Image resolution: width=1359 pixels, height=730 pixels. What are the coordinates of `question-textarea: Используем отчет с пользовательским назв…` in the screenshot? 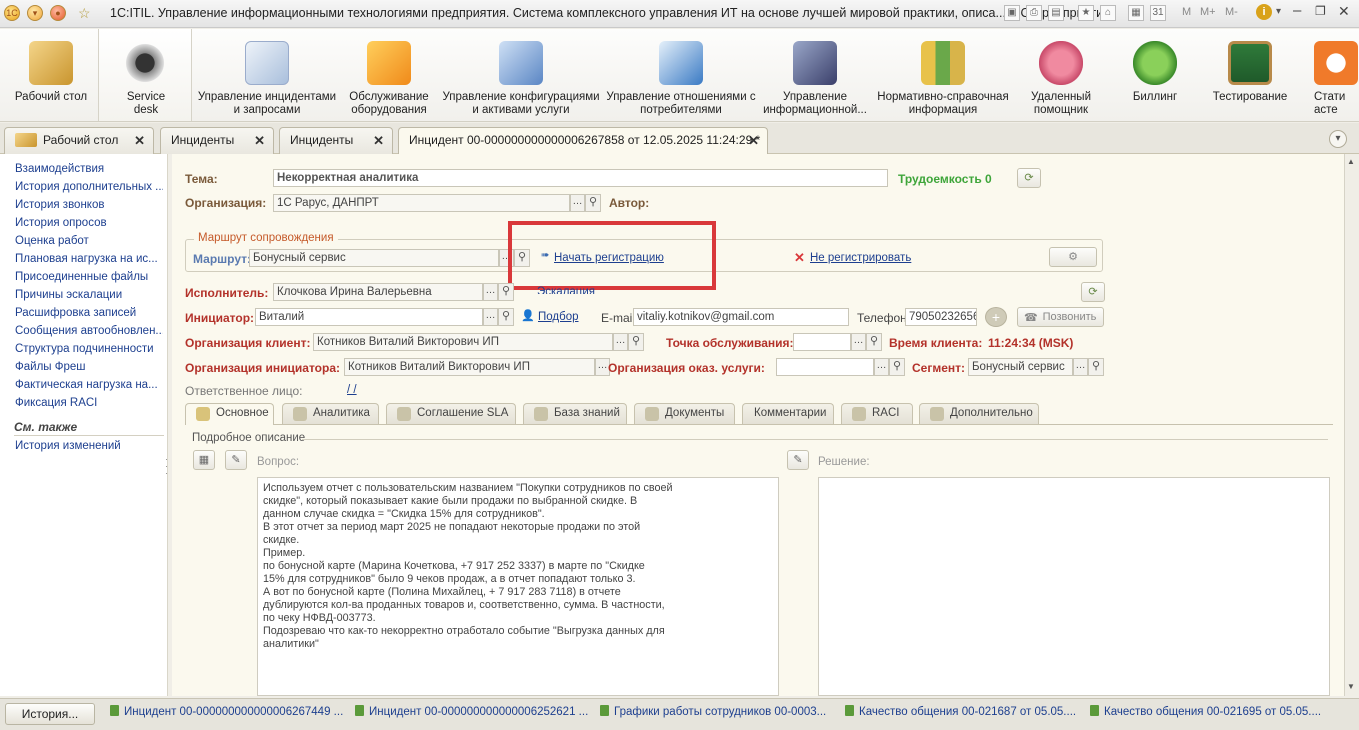 It's located at (518, 586).